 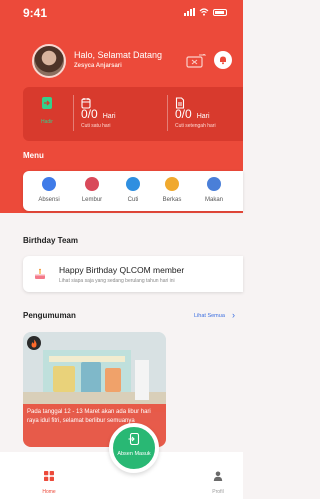 I want to click on menu-item-makan: Makan, so click(x=214, y=190).